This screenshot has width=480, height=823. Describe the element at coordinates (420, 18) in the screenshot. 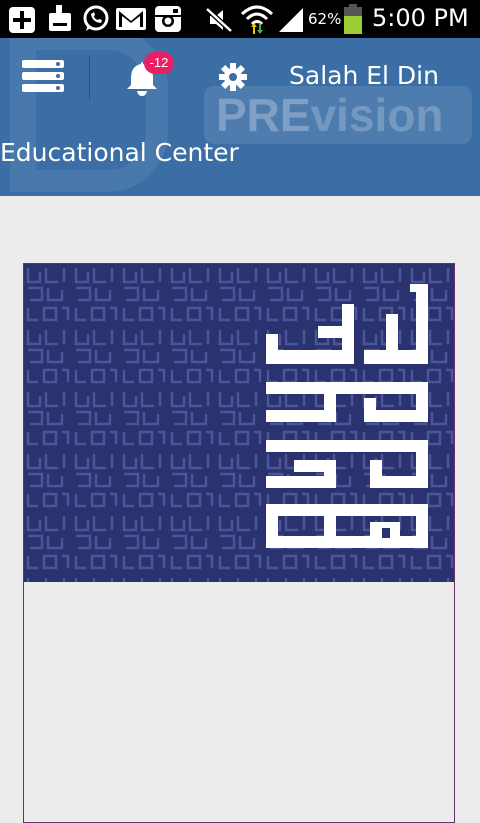

I see `clock: 5:00 PM` at that location.